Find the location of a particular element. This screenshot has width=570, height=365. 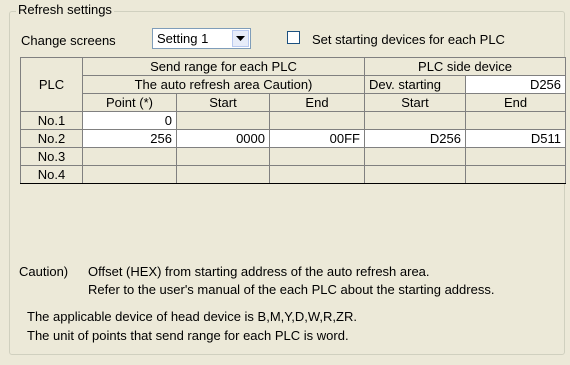

table-row: No.4 is located at coordinates (293, 174).